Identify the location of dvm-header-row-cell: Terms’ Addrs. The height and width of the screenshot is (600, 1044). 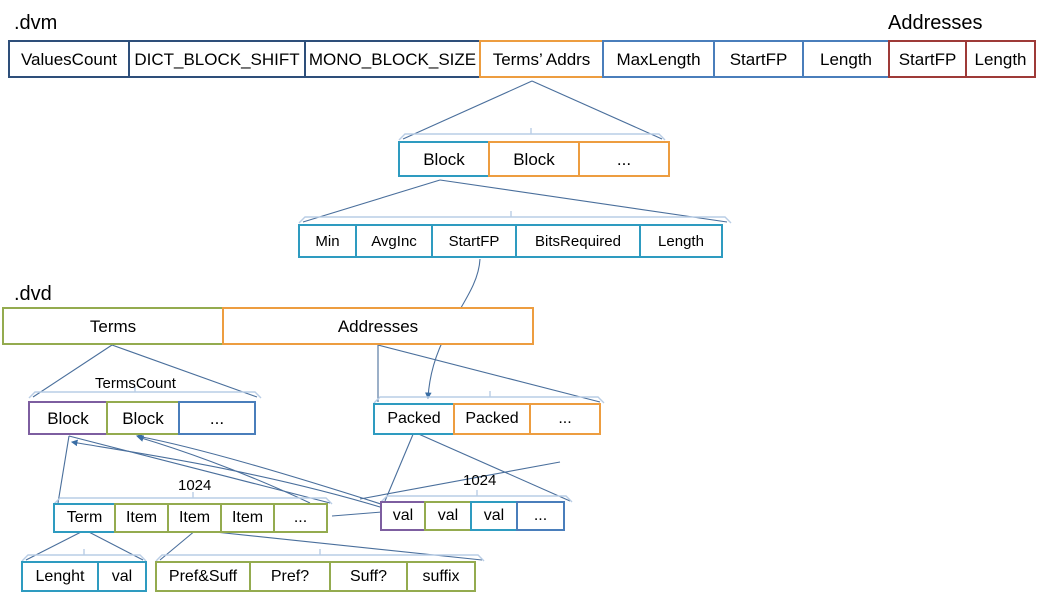
(541, 59).